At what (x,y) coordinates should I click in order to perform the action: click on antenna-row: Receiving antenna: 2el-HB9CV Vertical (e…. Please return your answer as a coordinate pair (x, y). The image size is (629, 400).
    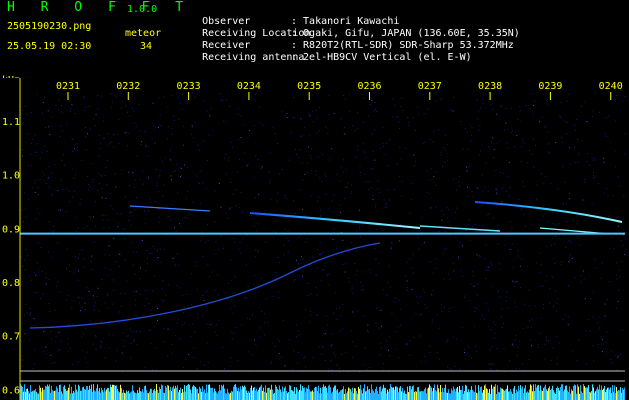
    Looking at the image, I should click on (325, 58).